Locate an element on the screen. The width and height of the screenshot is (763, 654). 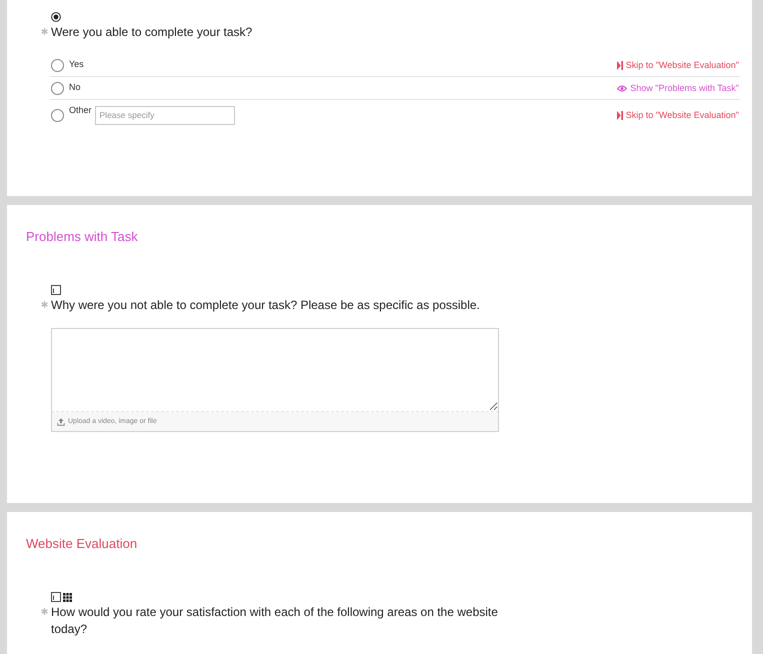
question-text: Were you able to complete your task? is located at coordinates (151, 32).